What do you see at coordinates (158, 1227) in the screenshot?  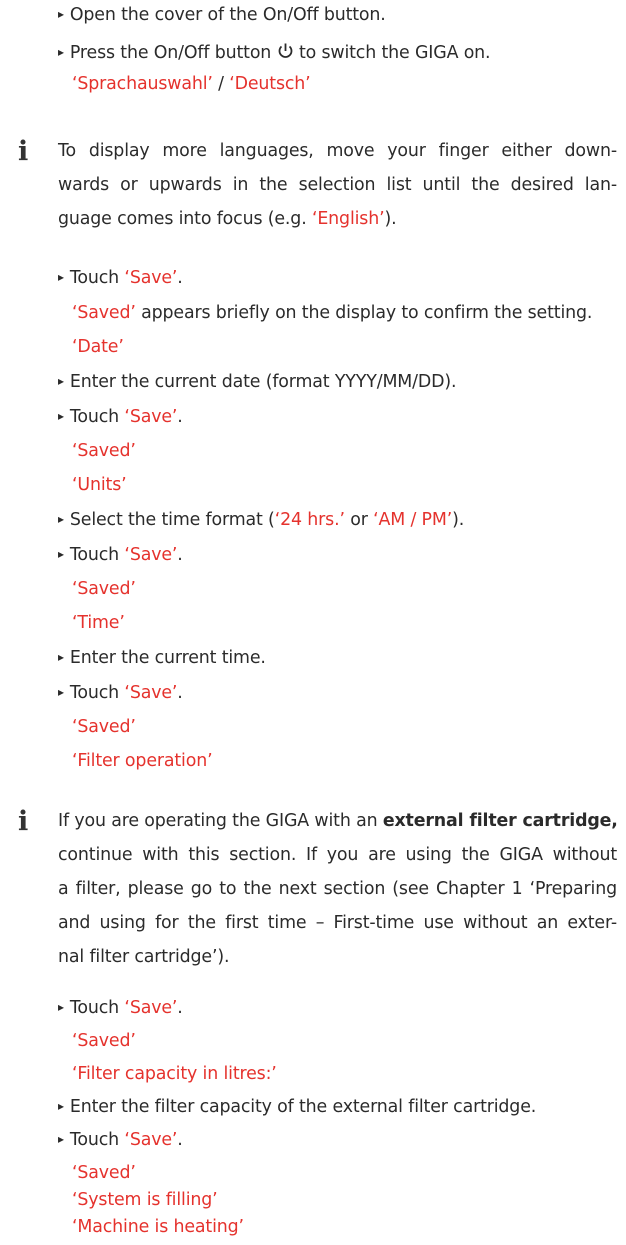 I see `display-machine-heating: ‘Machine is heating’` at bounding box center [158, 1227].